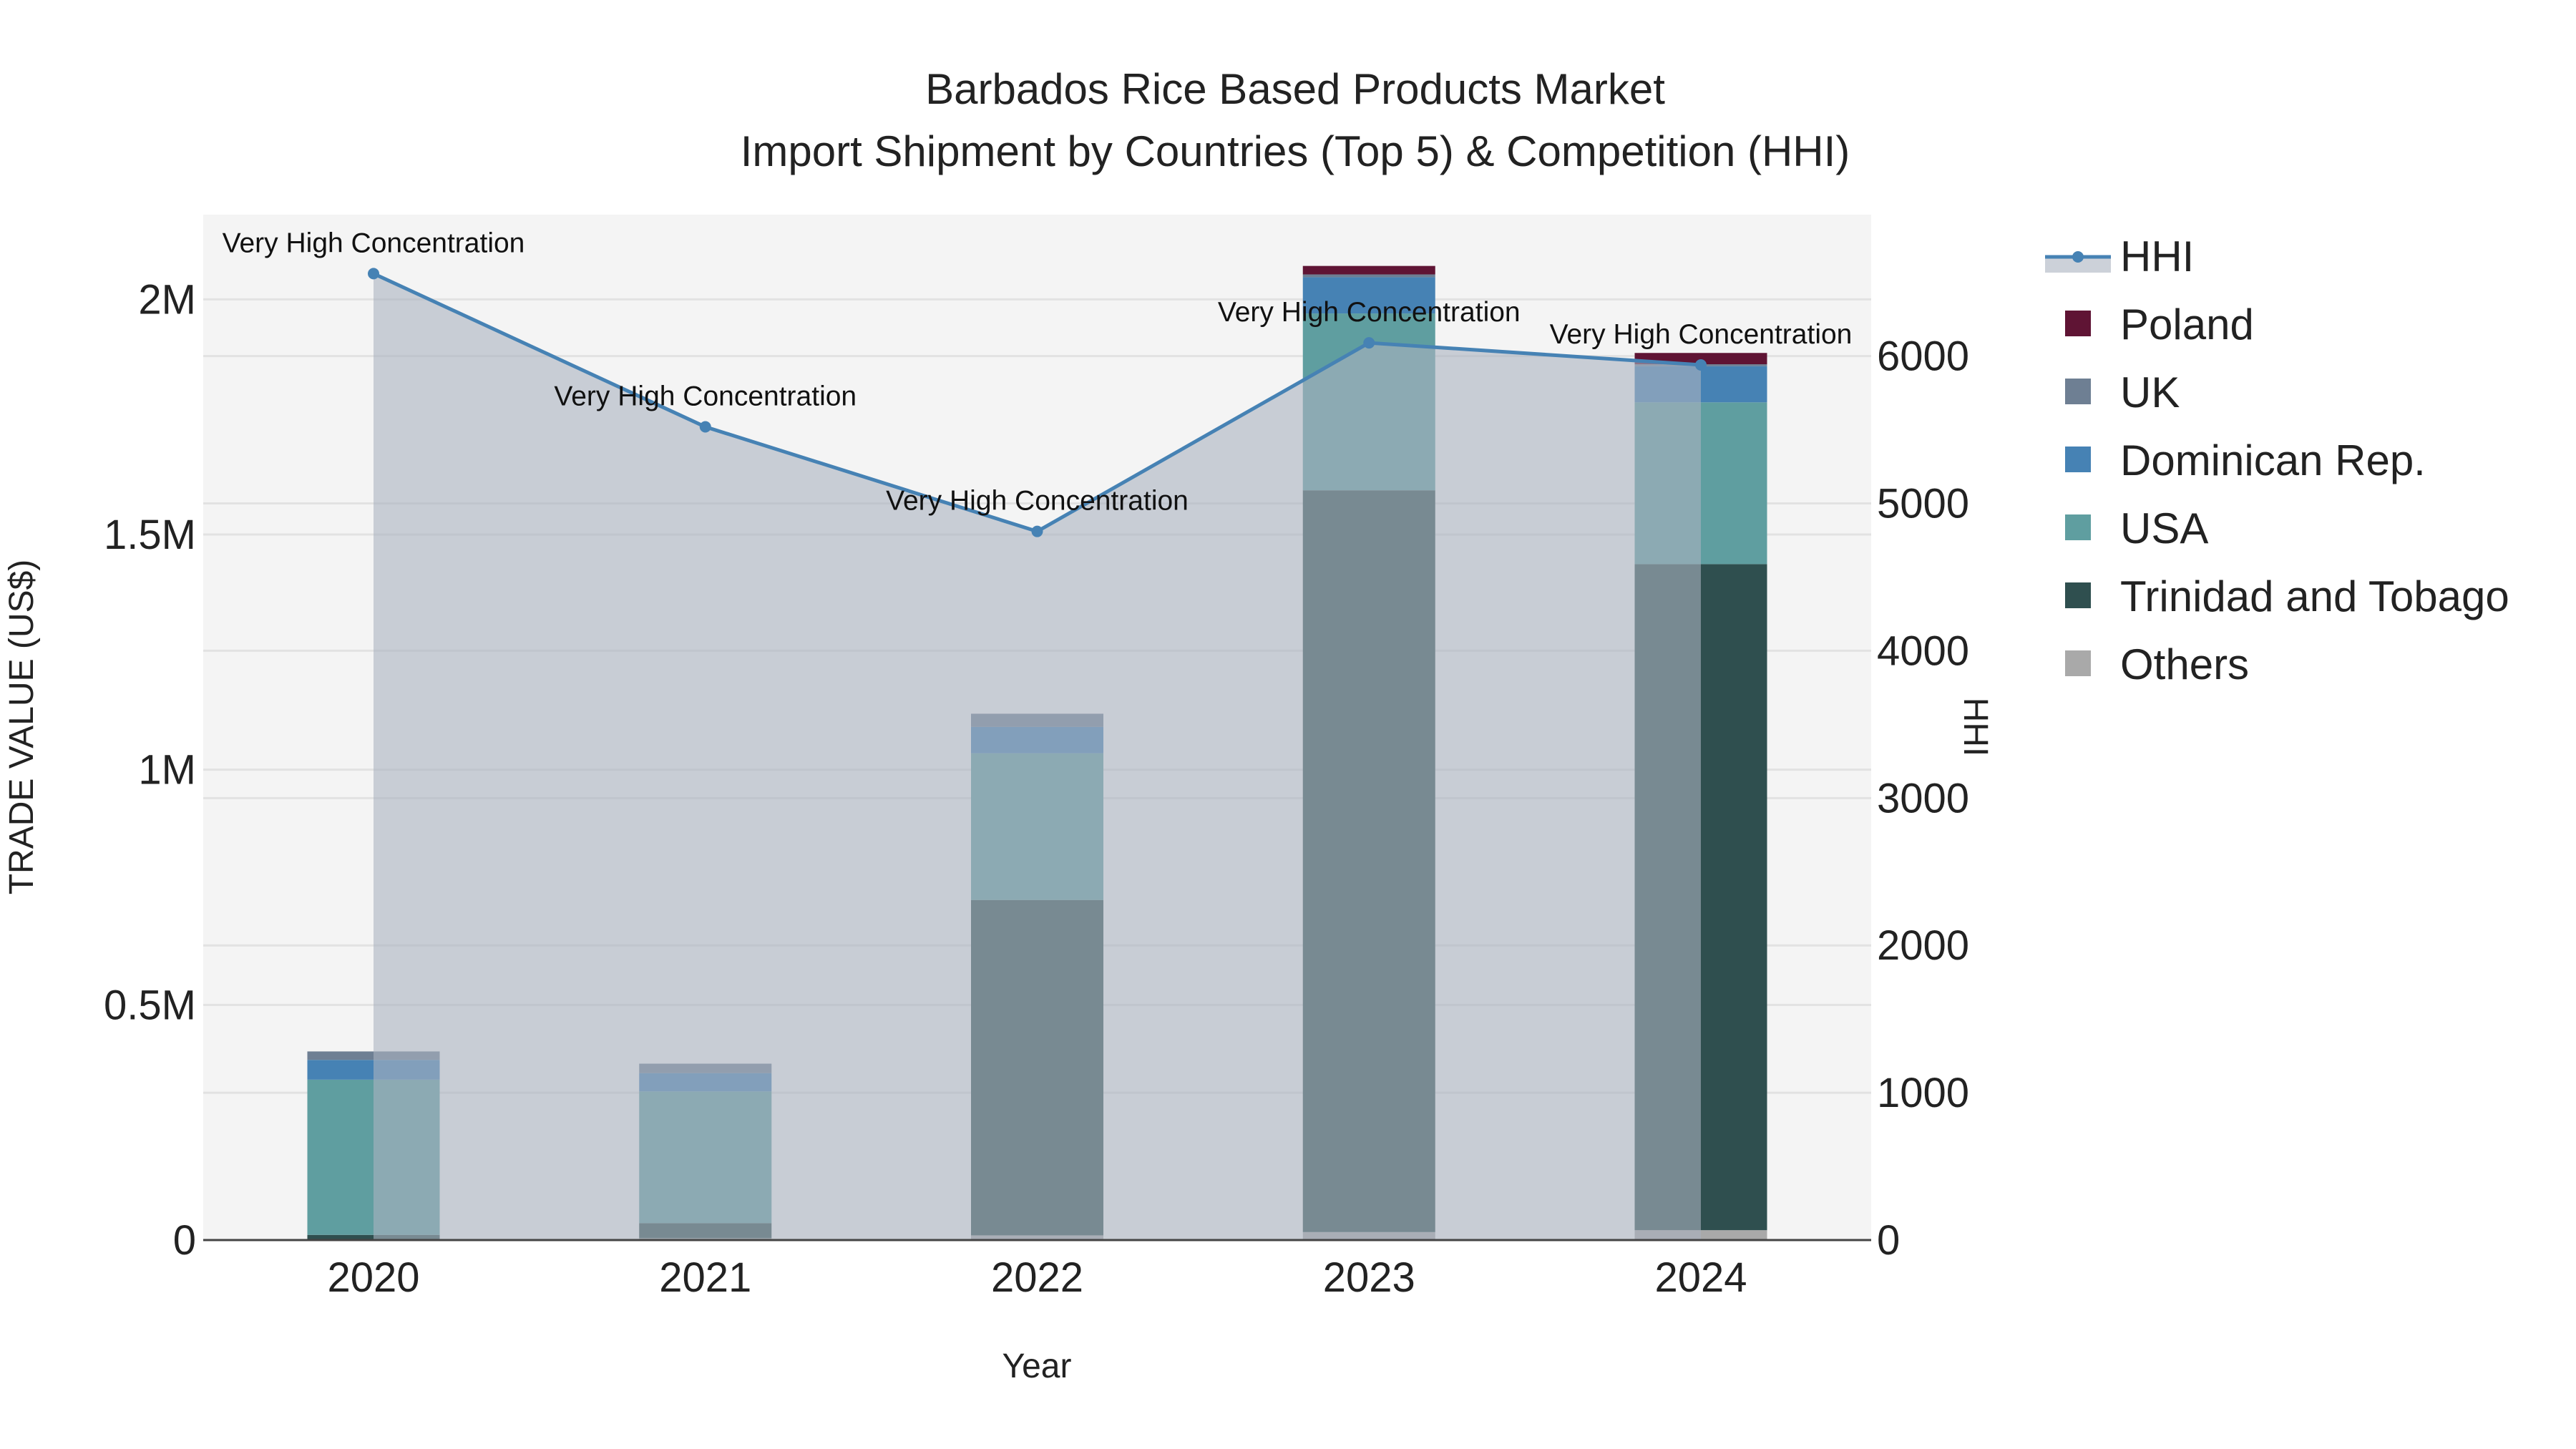  Describe the element at coordinates (373, 1277) in the screenshot. I see `x-tick-label: 2020` at that location.